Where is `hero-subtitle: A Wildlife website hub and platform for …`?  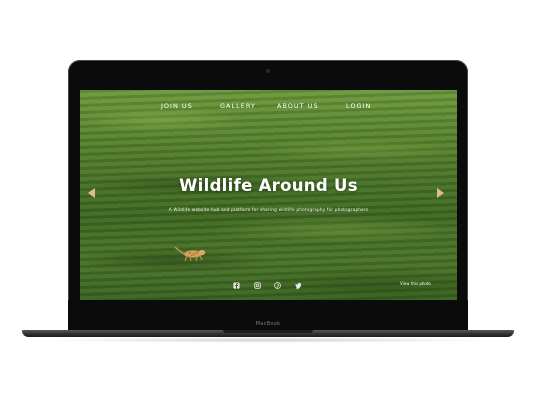
hero-subtitle: A Wildlife website hub and platform for … is located at coordinates (268, 209).